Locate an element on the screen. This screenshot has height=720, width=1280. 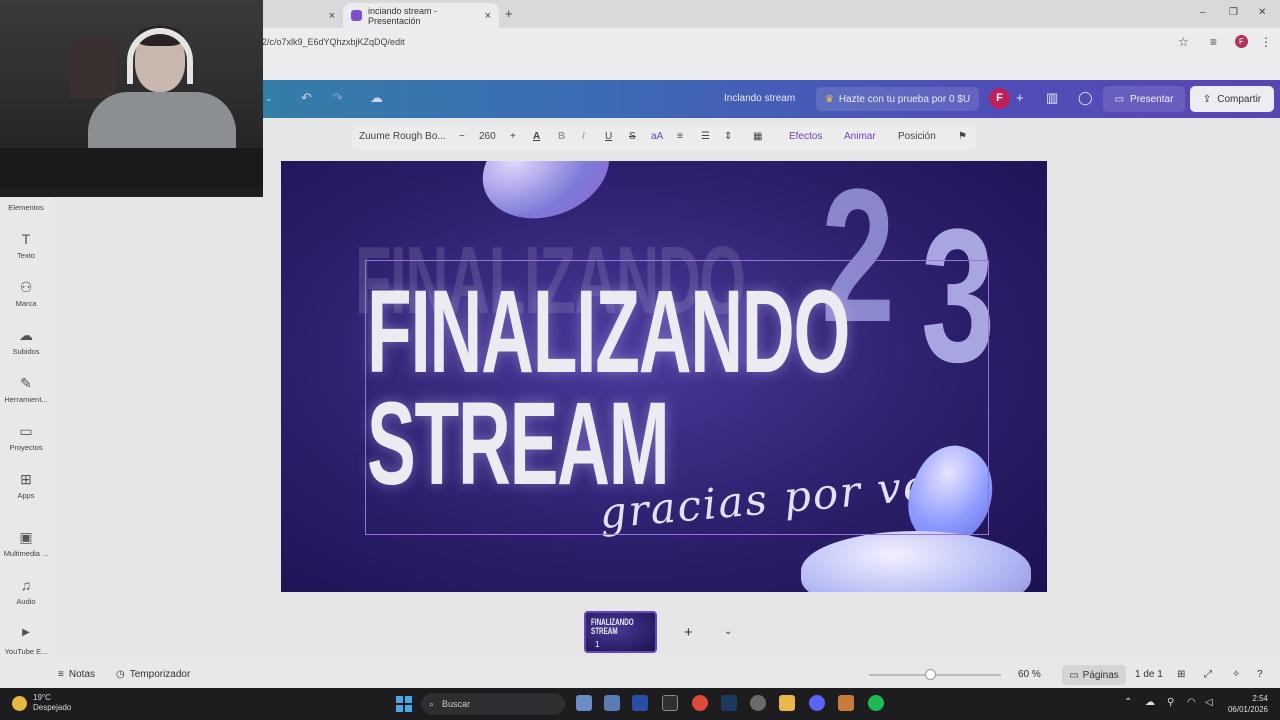
apps-icon: ⊞ is located at coordinates (26, 479).